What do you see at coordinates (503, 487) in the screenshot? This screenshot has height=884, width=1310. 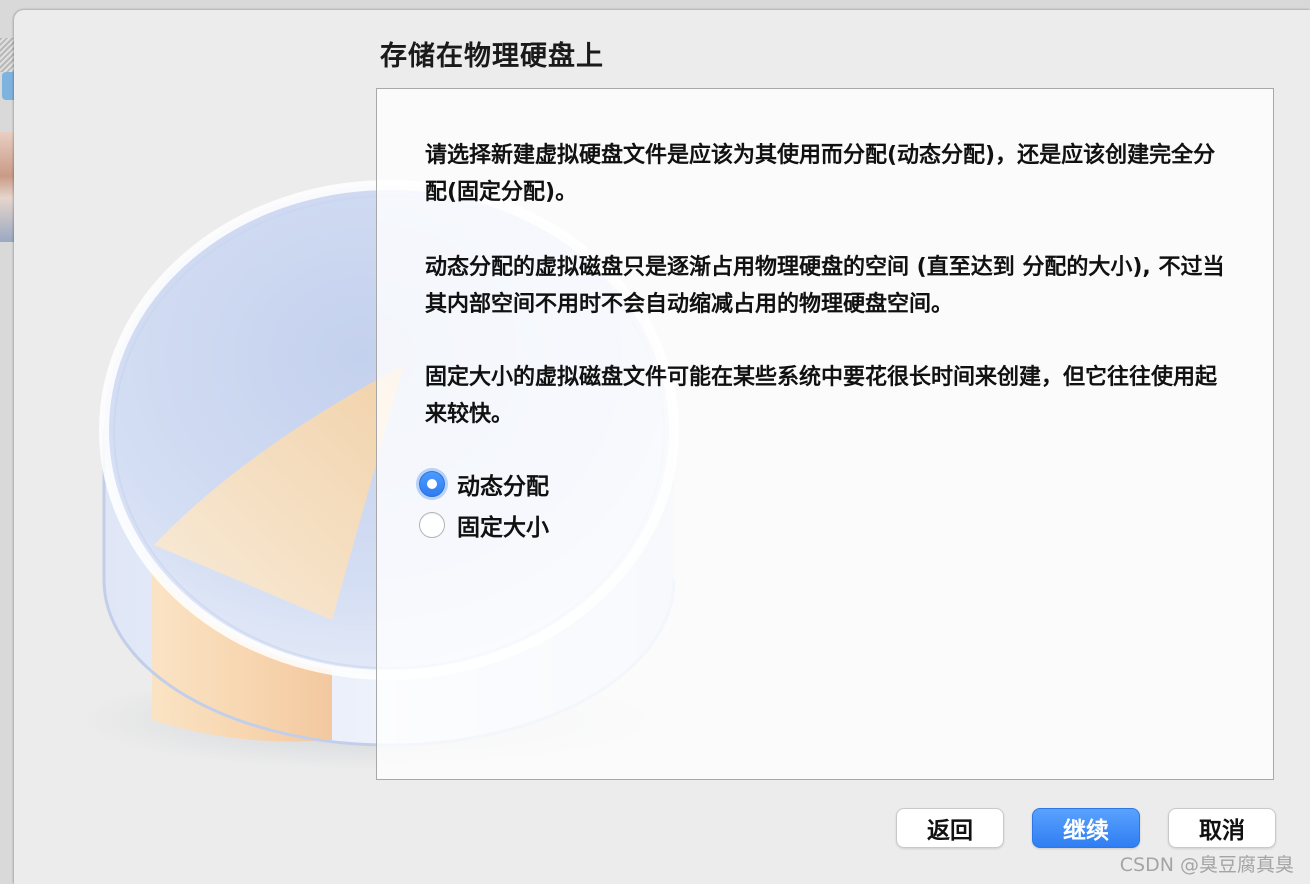 I see `radio-label-dynamic: 动态分配` at bounding box center [503, 487].